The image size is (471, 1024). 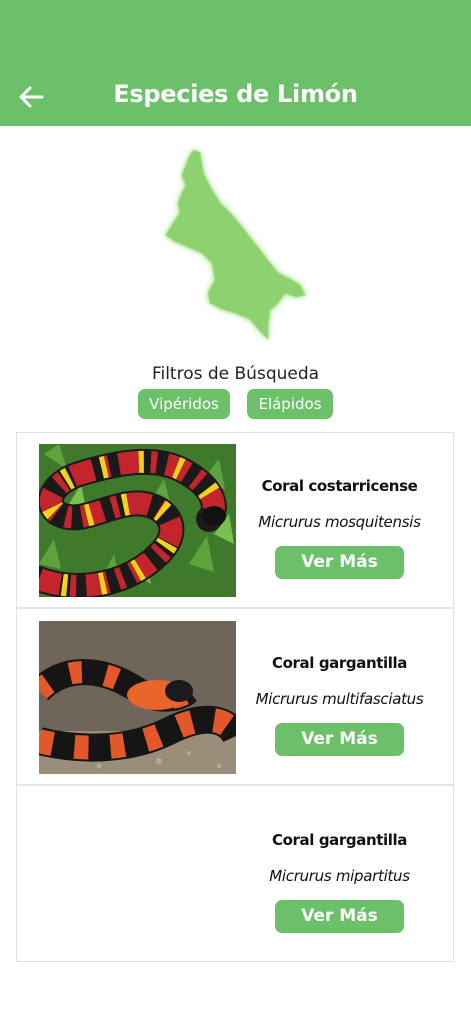 What do you see at coordinates (339, 876) in the screenshot?
I see `species-scientific-name: Micrurus mipartitus` at bounding box center [339, 876].